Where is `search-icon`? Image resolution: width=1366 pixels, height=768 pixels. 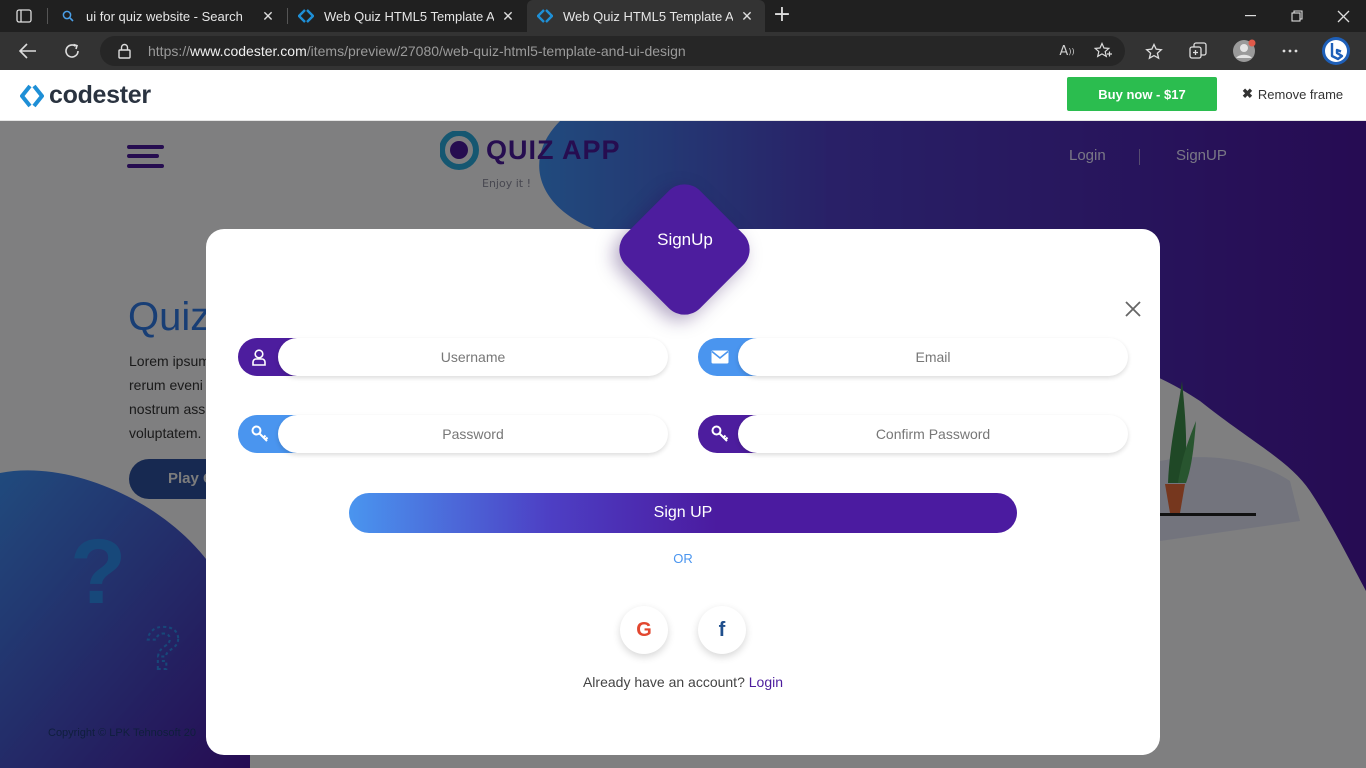 search-icon is located at coordinates (68, 16).